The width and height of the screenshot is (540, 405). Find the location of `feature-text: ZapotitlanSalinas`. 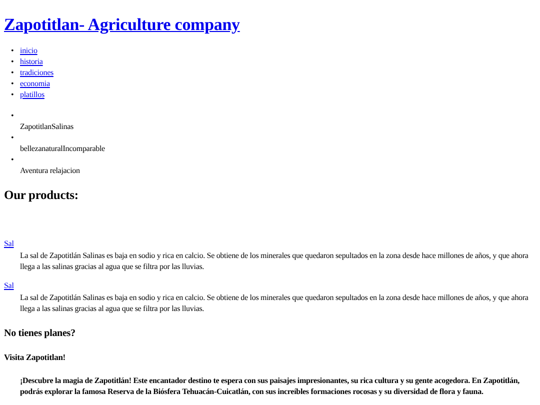

feature-text: ZapotitlanSalinas is located at coordinates (47, 126).